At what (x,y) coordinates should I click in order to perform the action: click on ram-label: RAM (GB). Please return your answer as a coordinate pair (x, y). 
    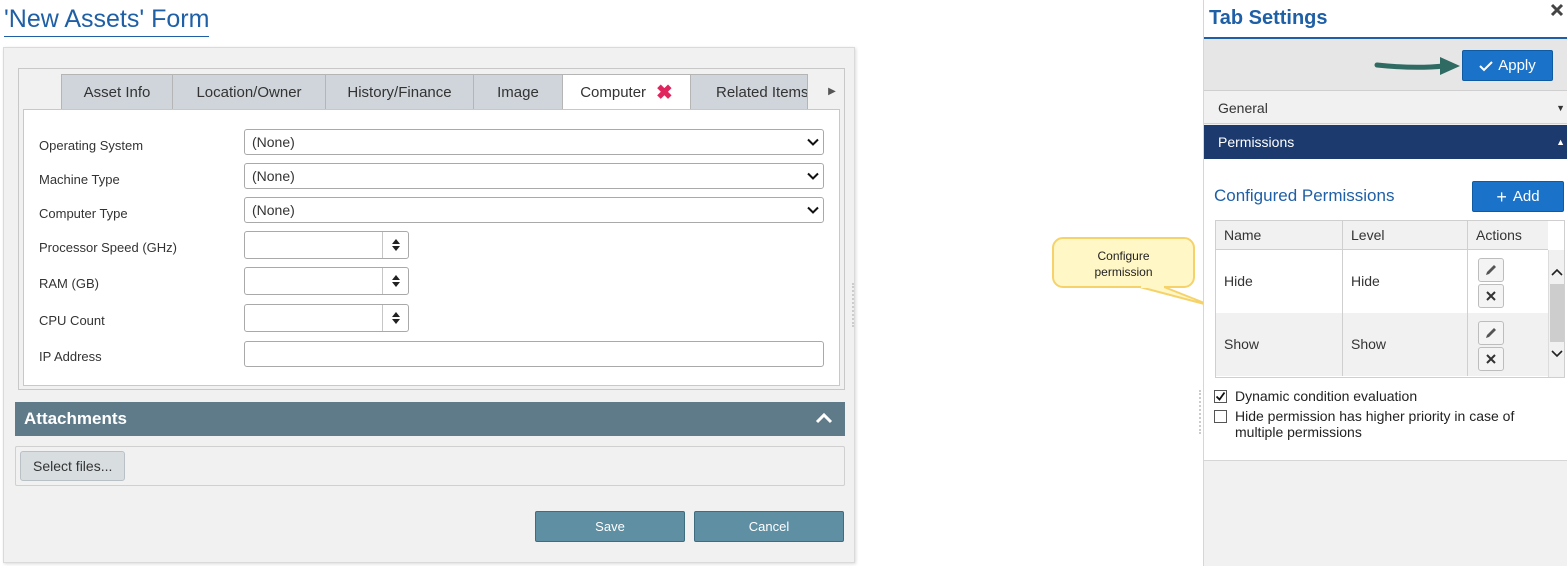
    Looking at the image, I should click on (69, 283).